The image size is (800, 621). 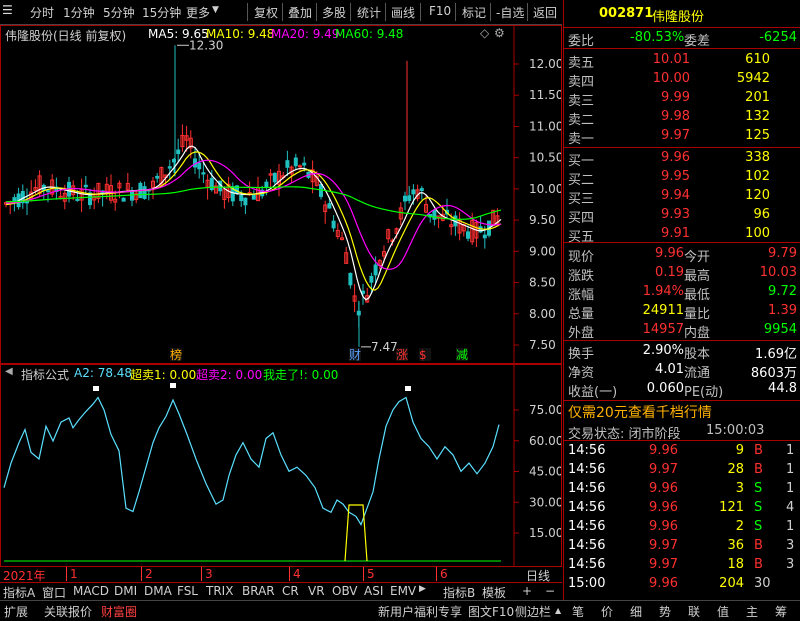 What do you see at coordinates (215, 10) in the screenshot?
I see `chevron-down-icon: ▼` at bounding box center [215, 10].